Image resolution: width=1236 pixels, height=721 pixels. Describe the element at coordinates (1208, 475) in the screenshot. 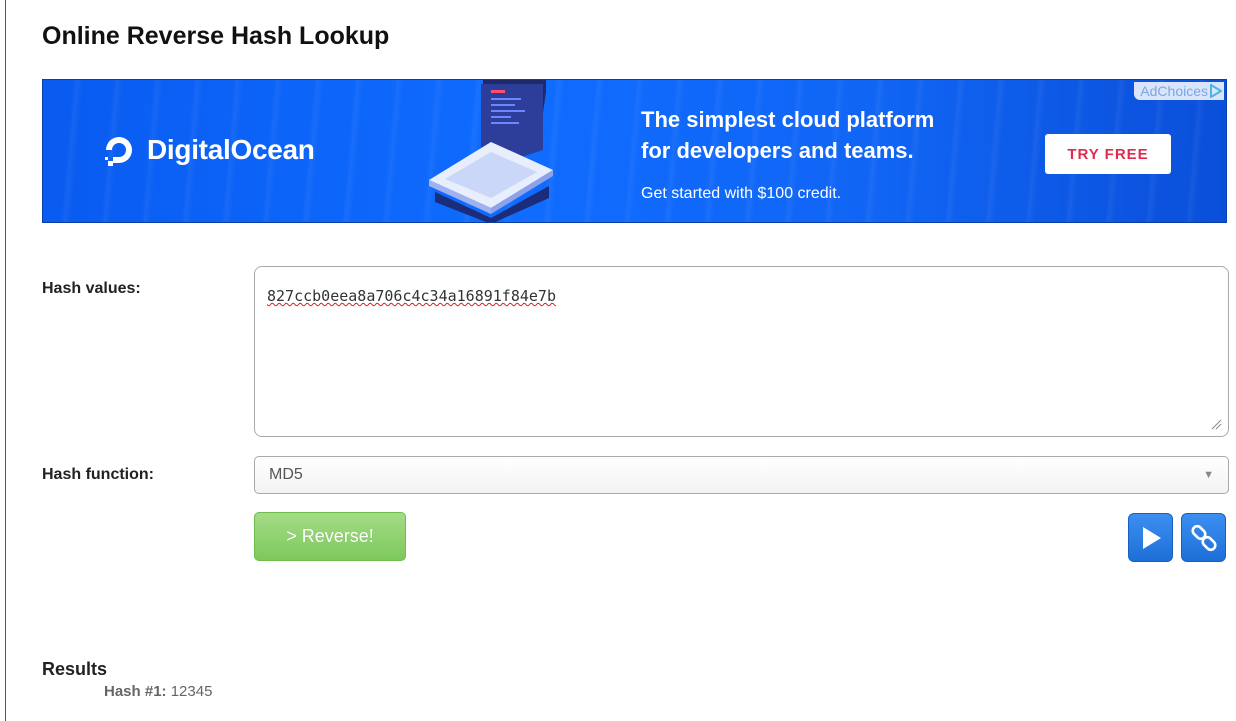

I see `chevron-down-icon: ▼` at that location.